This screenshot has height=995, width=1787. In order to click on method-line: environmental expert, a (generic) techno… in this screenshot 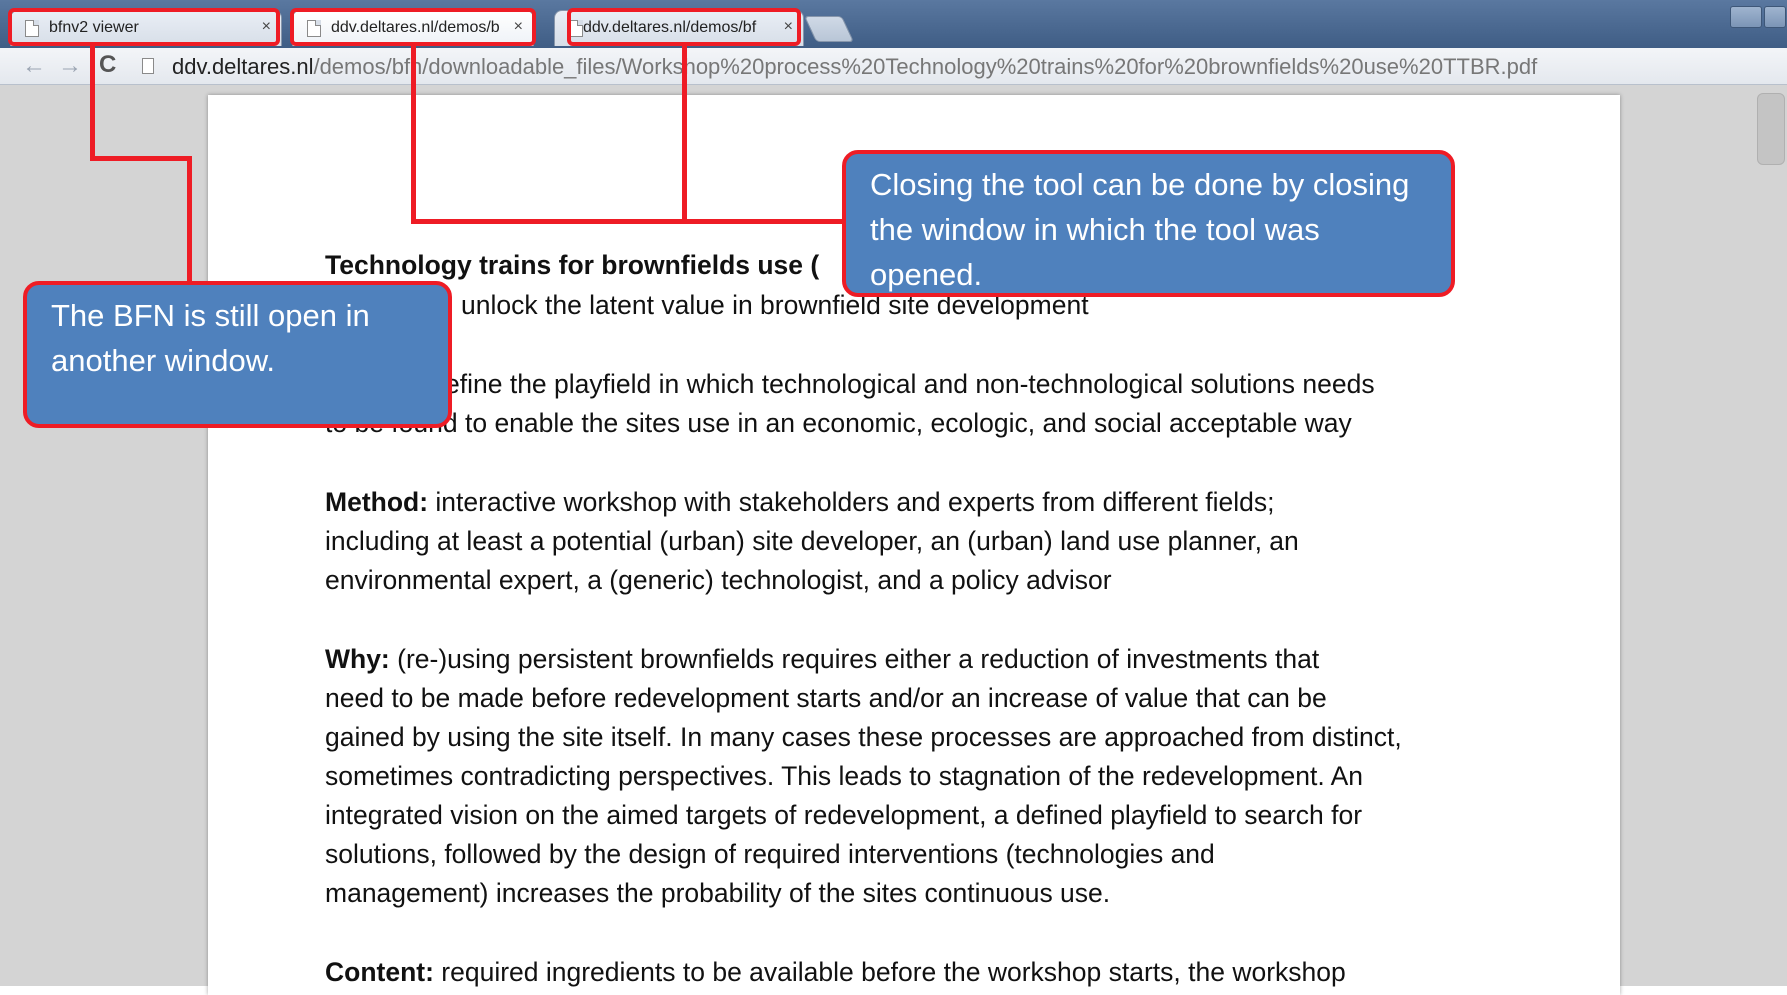, I will do `click(718, 580)`.